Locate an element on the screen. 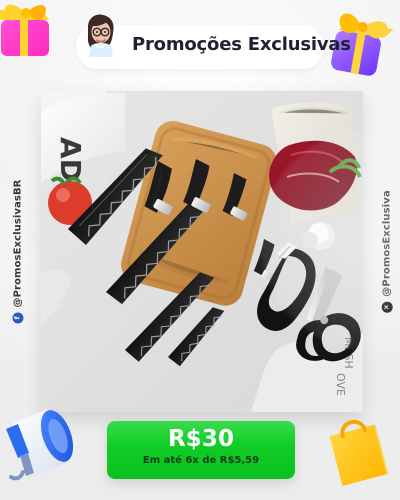 The image size is (400, 500). installment-text: Em até 6x de R$5,59 is located at coordinates (201, 460).